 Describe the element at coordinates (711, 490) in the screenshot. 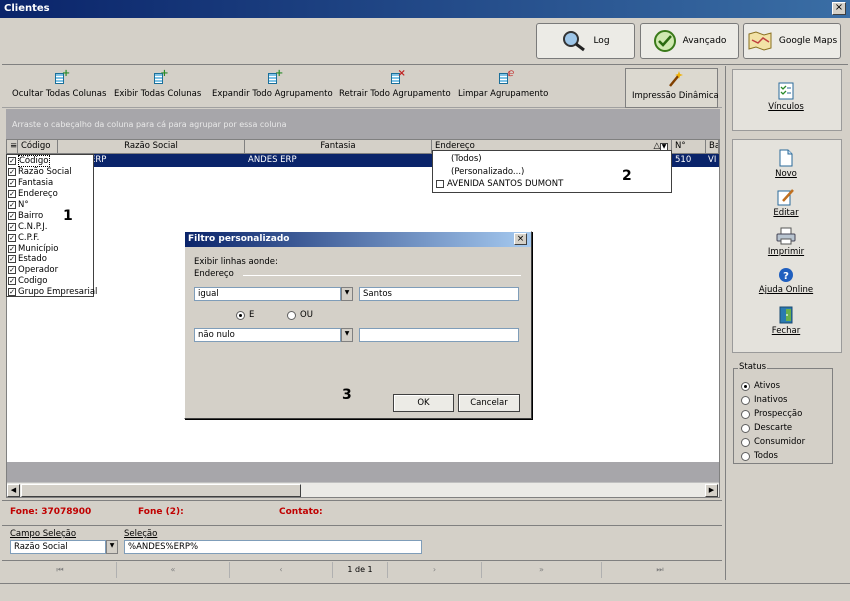

I see `scroll-right-icon: ▶` at that location.